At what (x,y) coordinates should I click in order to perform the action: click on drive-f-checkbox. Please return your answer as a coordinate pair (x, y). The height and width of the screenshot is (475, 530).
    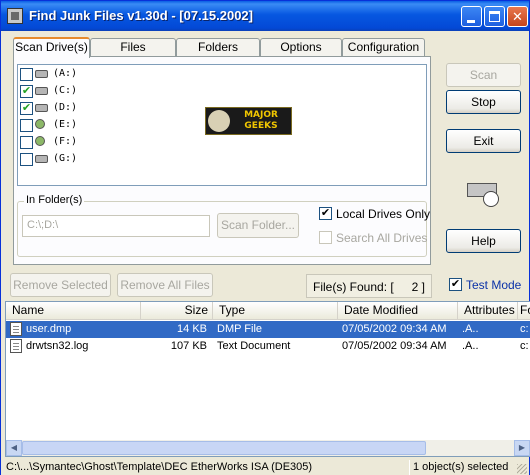
    Looking at the image, I should click on (26, 142).